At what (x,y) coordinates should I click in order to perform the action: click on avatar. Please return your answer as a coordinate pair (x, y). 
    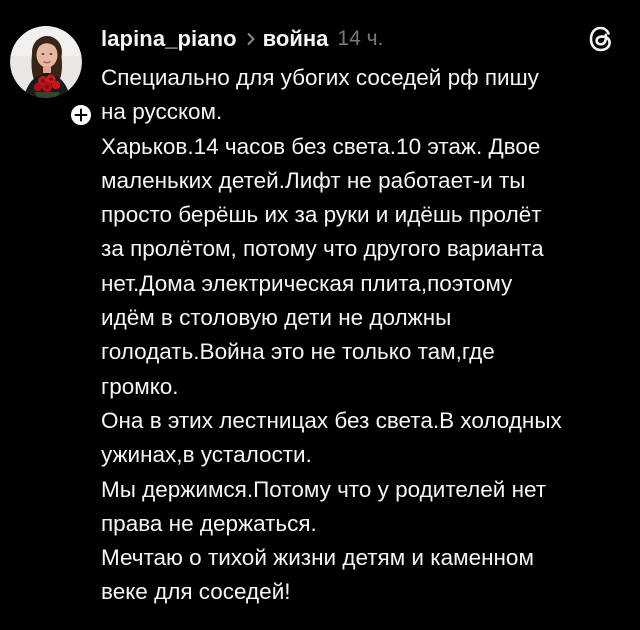
    Looking at the image, I should click on (46, 62).